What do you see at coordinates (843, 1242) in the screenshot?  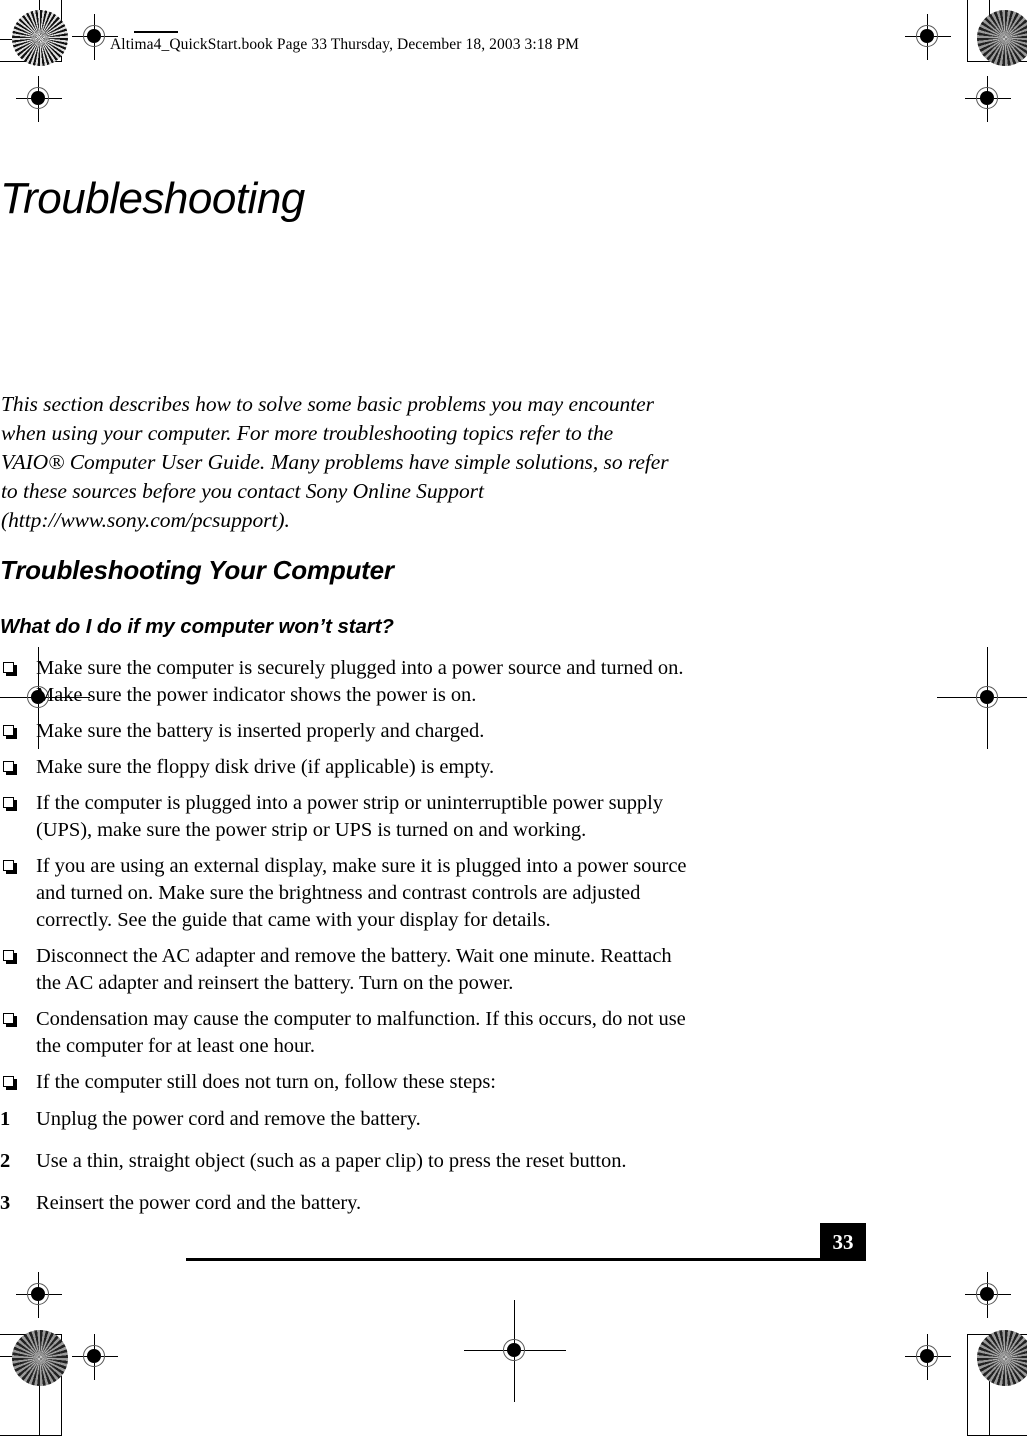 I see `page-number-badge: 33` at bounding box center [843, 1242].